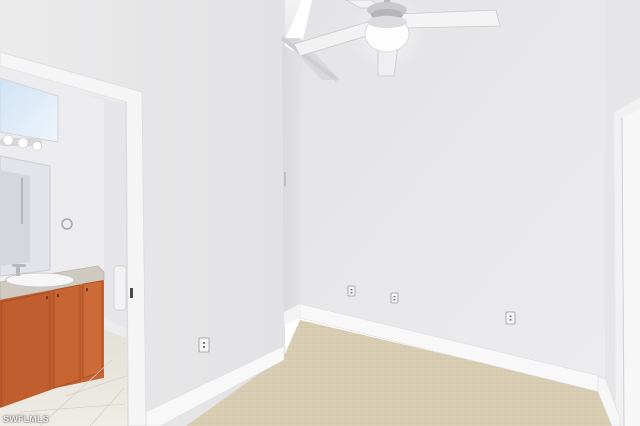 Image resolution: width=640 pixels, height=426 pixels. What do you see at coordinates (631, 268) in the screenshot?
I see `closet-door` at bounding box center [631, 268].